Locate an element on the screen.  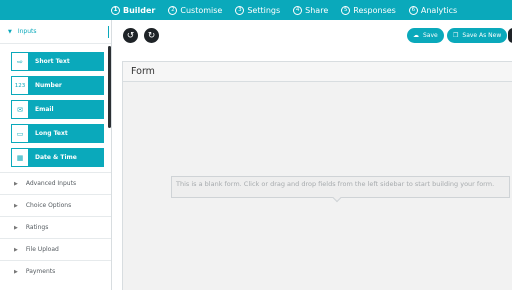
tab-settings: 3 Settings is located at coordinates (258, 10).